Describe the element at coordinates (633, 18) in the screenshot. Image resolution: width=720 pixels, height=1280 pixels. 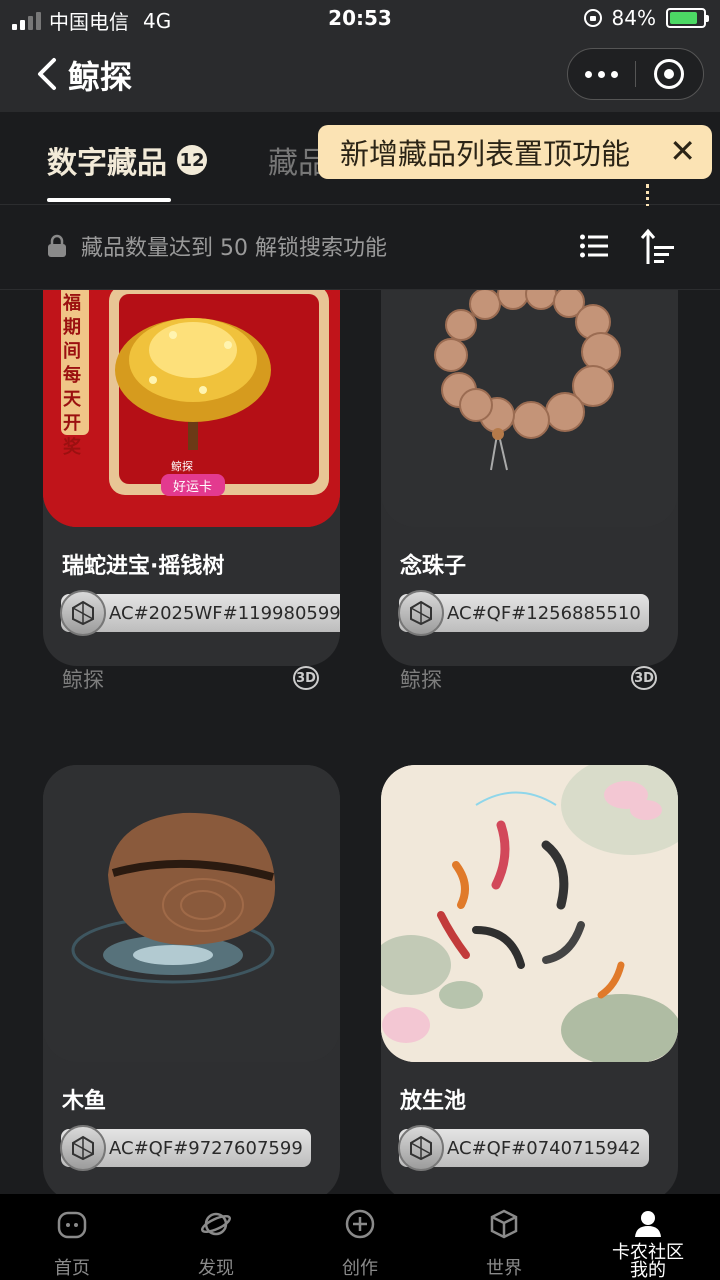
I see `battery-percent: 84%` at that location.